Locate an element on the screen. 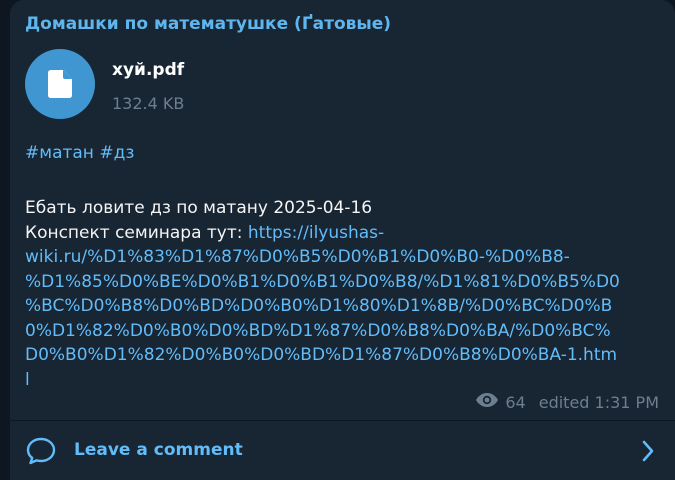 The height and width of the screenshot is (480, 675). file-size: 132.4 KB is located at coordinates (148, 103).